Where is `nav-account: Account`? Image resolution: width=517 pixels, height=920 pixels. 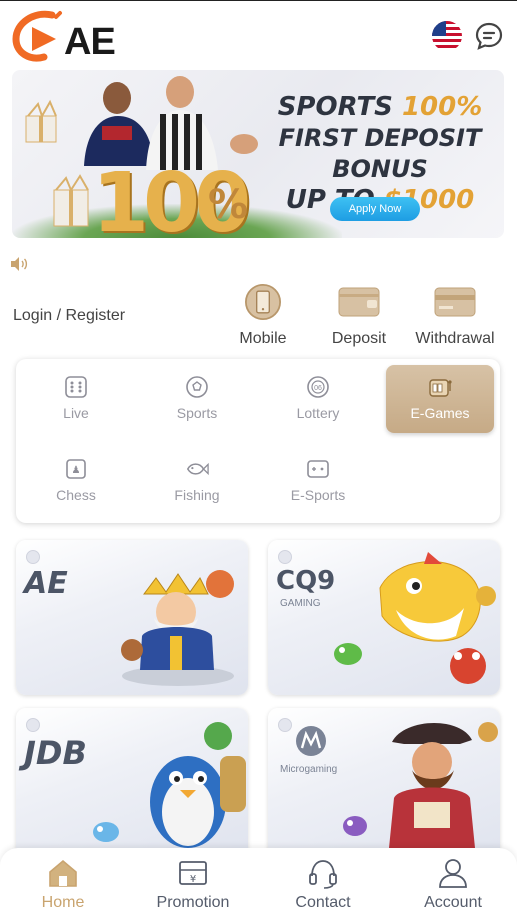 nav-account: Account is located at coordinates (453, 884).